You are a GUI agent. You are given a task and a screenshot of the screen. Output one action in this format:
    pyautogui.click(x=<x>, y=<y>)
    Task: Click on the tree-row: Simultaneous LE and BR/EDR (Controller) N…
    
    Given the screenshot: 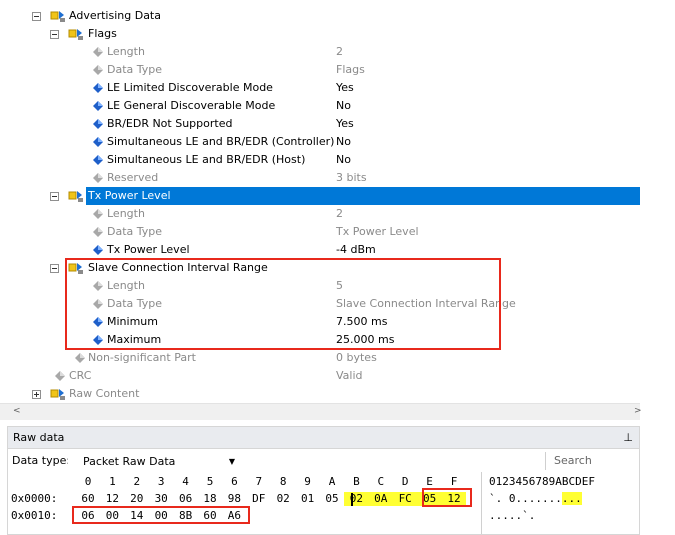 What is the action you would take?
    pyautogui.click(x=320, y=142)
    